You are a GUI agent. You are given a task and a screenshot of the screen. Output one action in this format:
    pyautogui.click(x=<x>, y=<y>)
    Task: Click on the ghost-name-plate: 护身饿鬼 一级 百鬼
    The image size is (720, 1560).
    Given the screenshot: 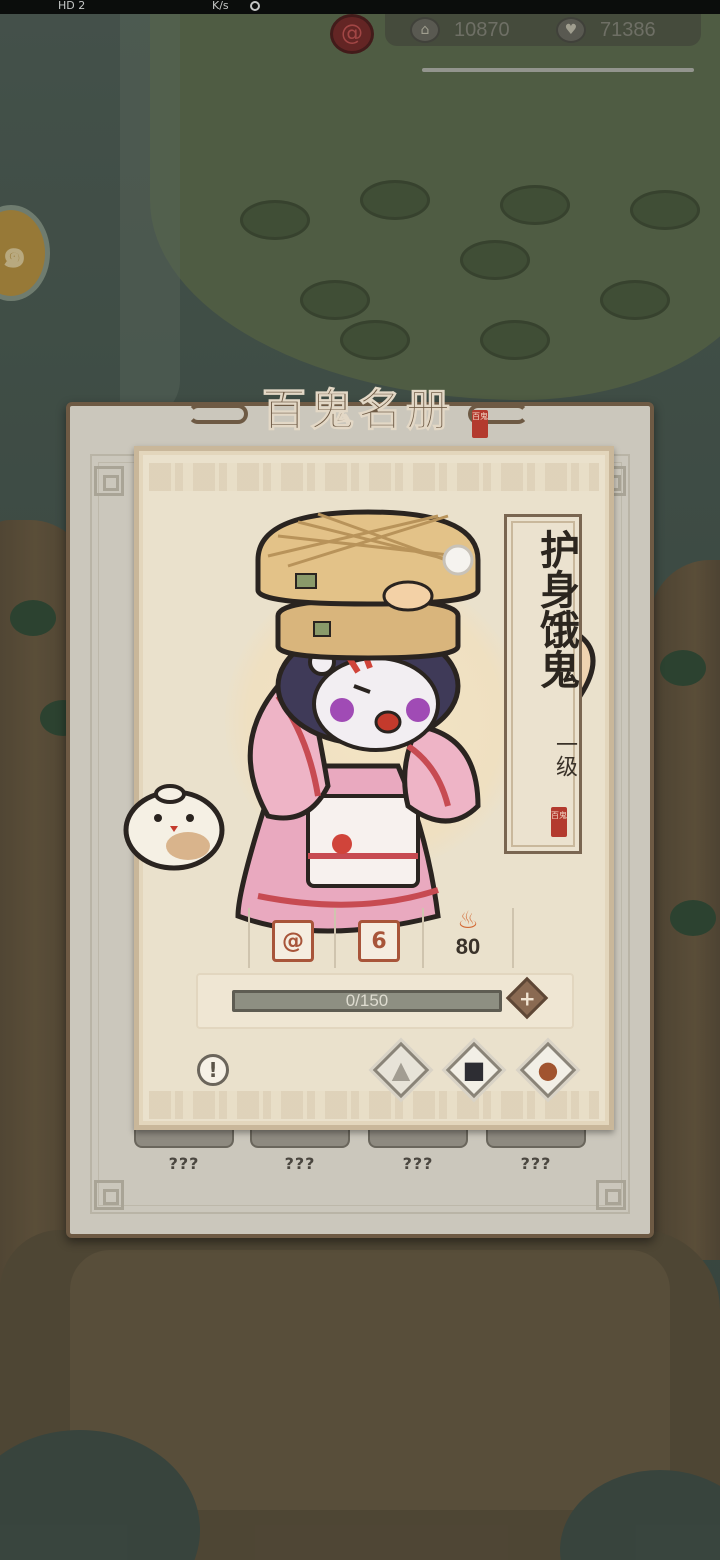 What is the action you would take?
    pyautogui.click(x=543, y=684)
    